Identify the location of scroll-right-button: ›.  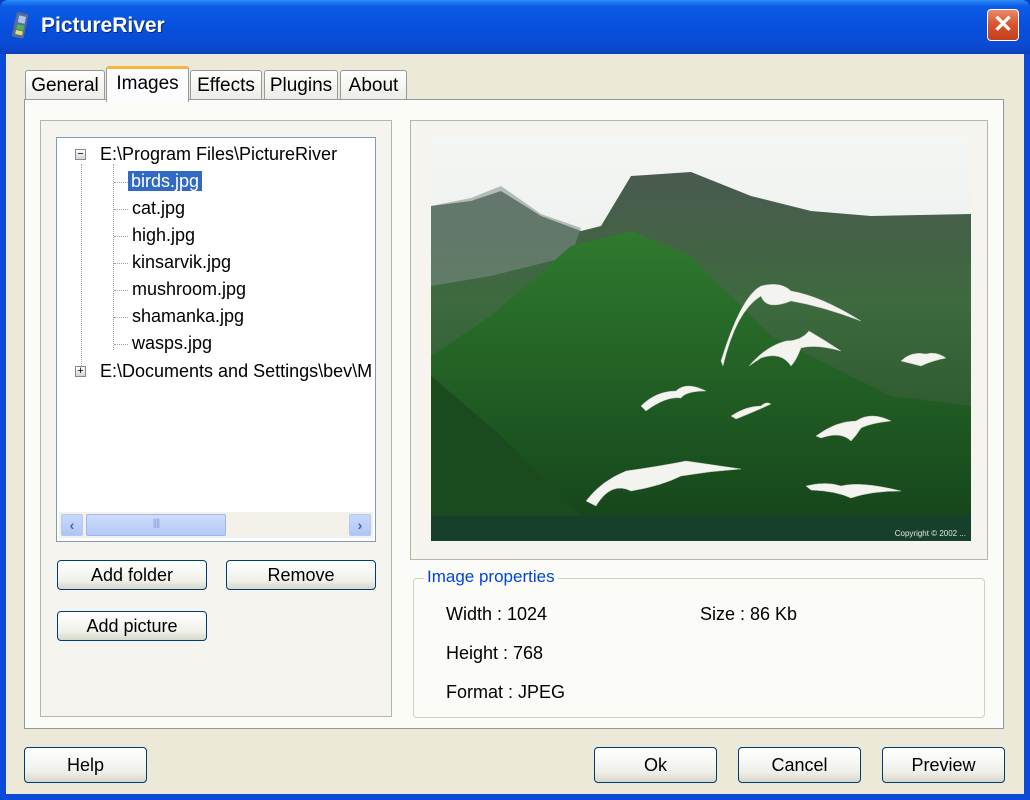
(360, 525).